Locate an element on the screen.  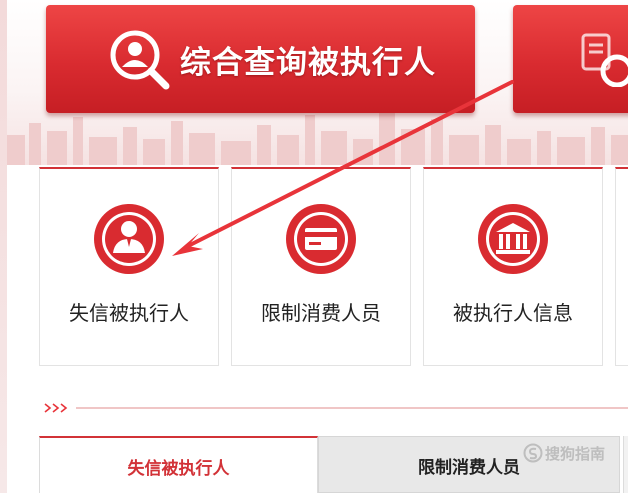
card-partial is located at coordinates (621, 266).